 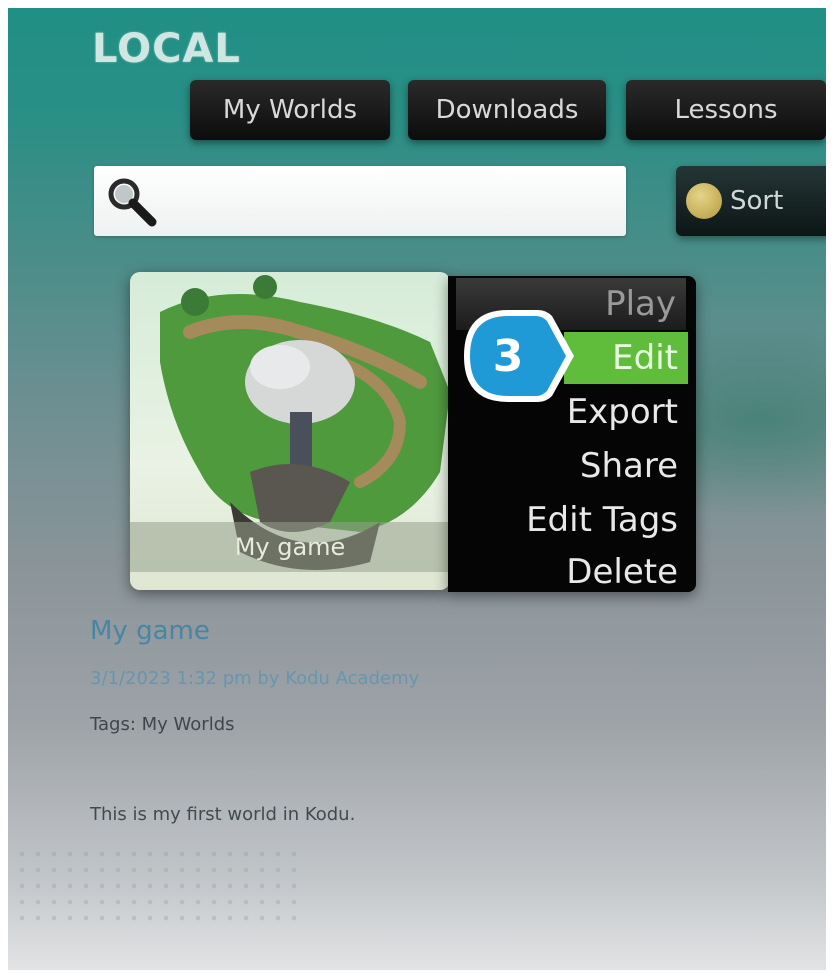 What do you see at coordinates (622, 412) in the screenshot?
I see `menu-item-label: Export` at bounding box center [622, 412].